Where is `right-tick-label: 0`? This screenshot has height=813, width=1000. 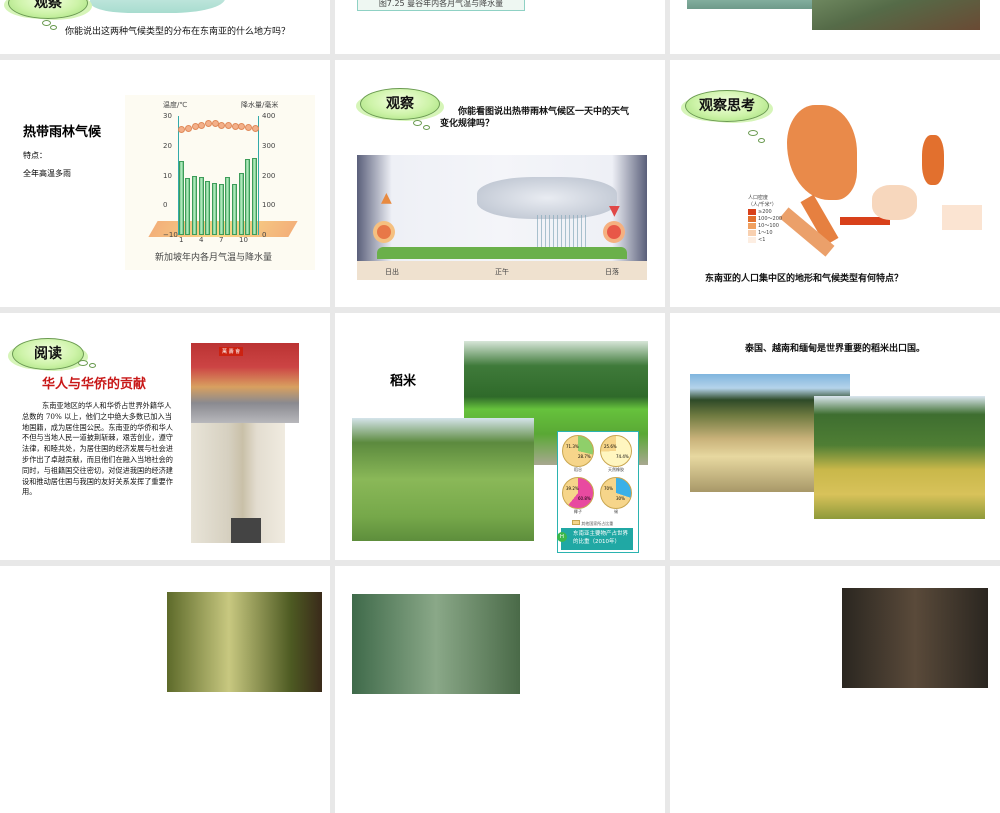
right-tick-label: 0 is located at coordinates (264, 235).